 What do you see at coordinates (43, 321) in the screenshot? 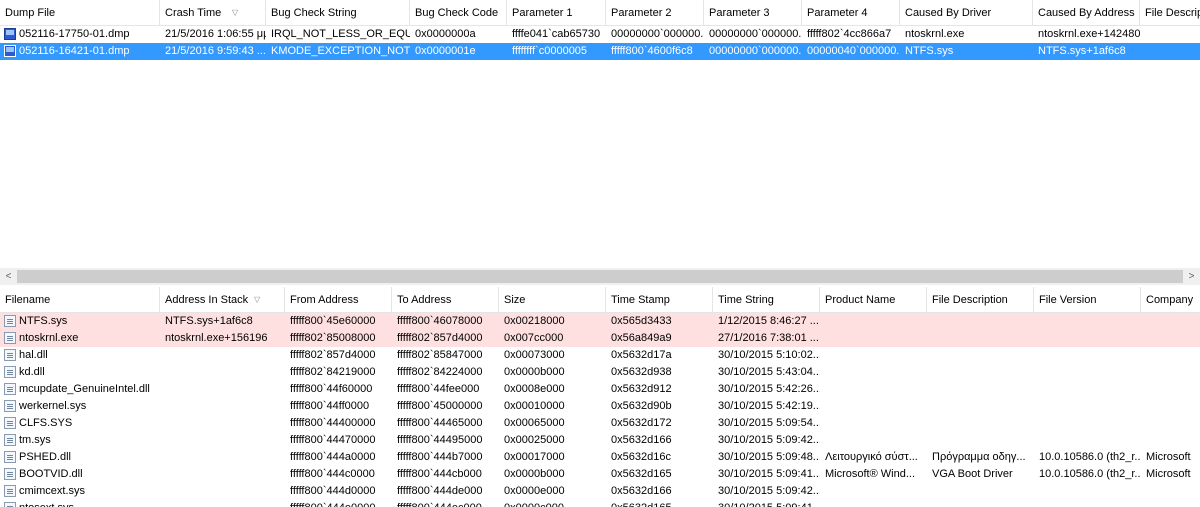
I see `cell-filename: NTFS.sys` at bounding box center [43, 321].